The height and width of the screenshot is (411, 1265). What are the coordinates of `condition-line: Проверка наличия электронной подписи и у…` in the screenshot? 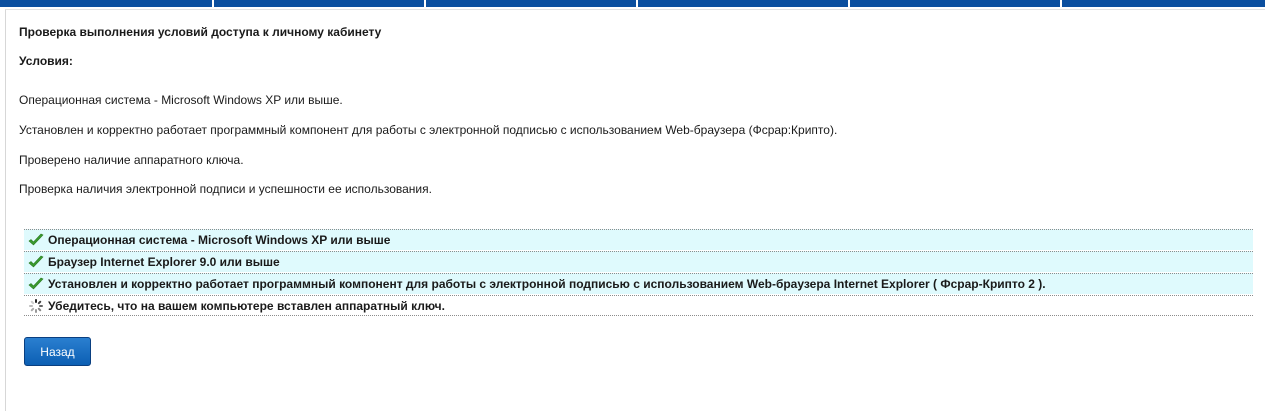 It's located at (225, 189).